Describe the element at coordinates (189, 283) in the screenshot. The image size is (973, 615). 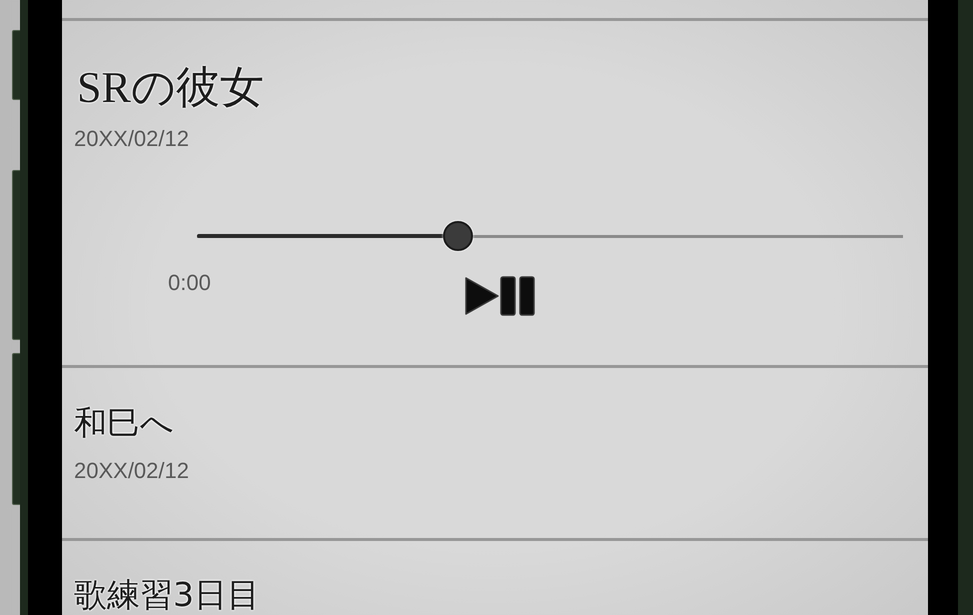
I see `elapsed-time: 0:00` at that location.